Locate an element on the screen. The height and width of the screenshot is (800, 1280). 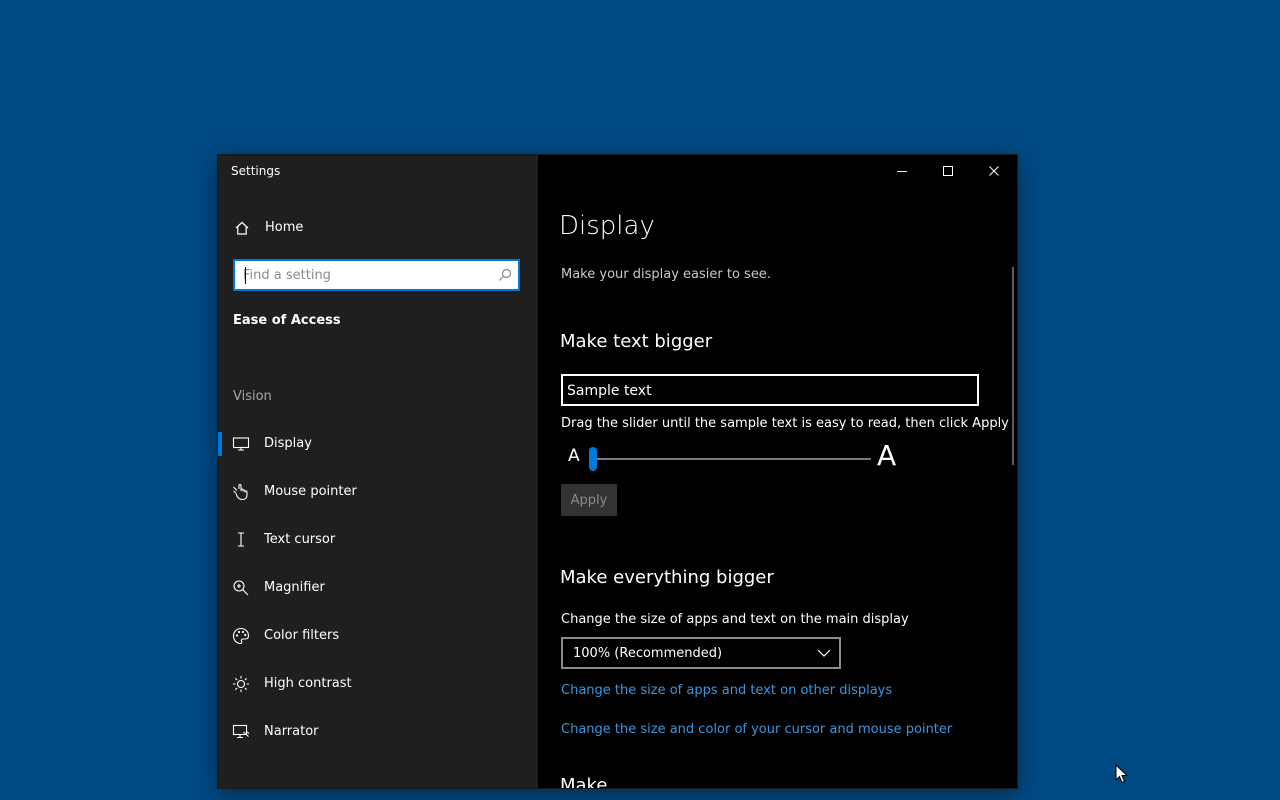
sidebar-item-label: Magnifier is located at coordinates (294, 587).